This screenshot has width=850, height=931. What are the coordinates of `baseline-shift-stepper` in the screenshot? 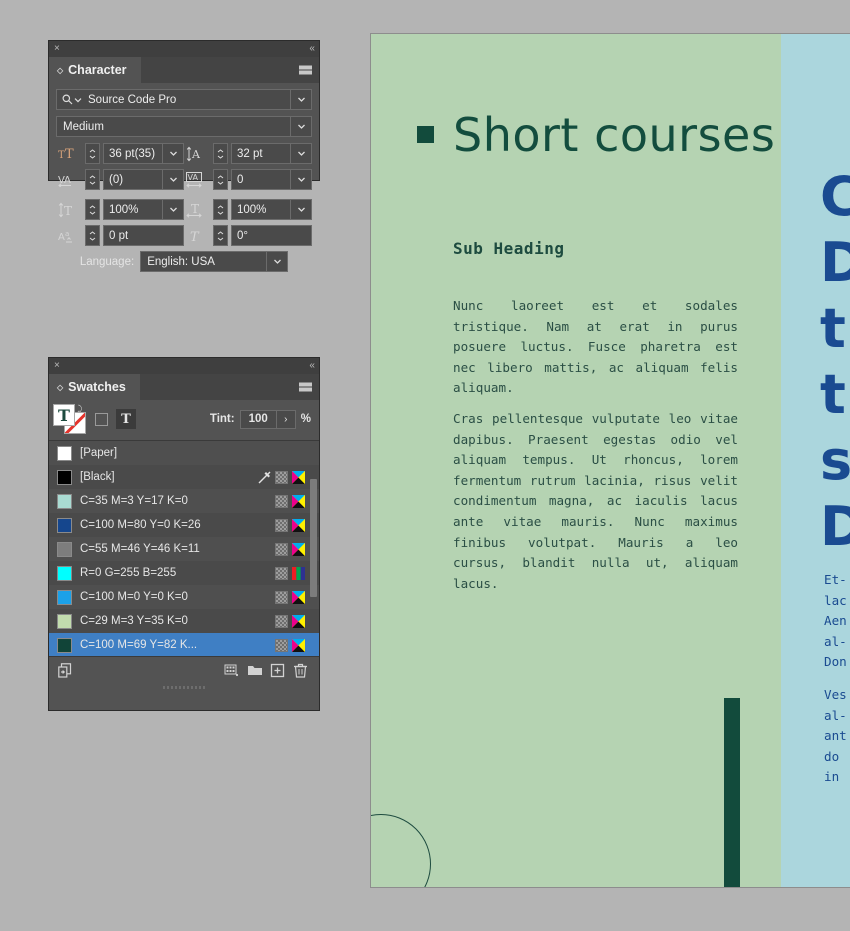 It's located at (92, 235).